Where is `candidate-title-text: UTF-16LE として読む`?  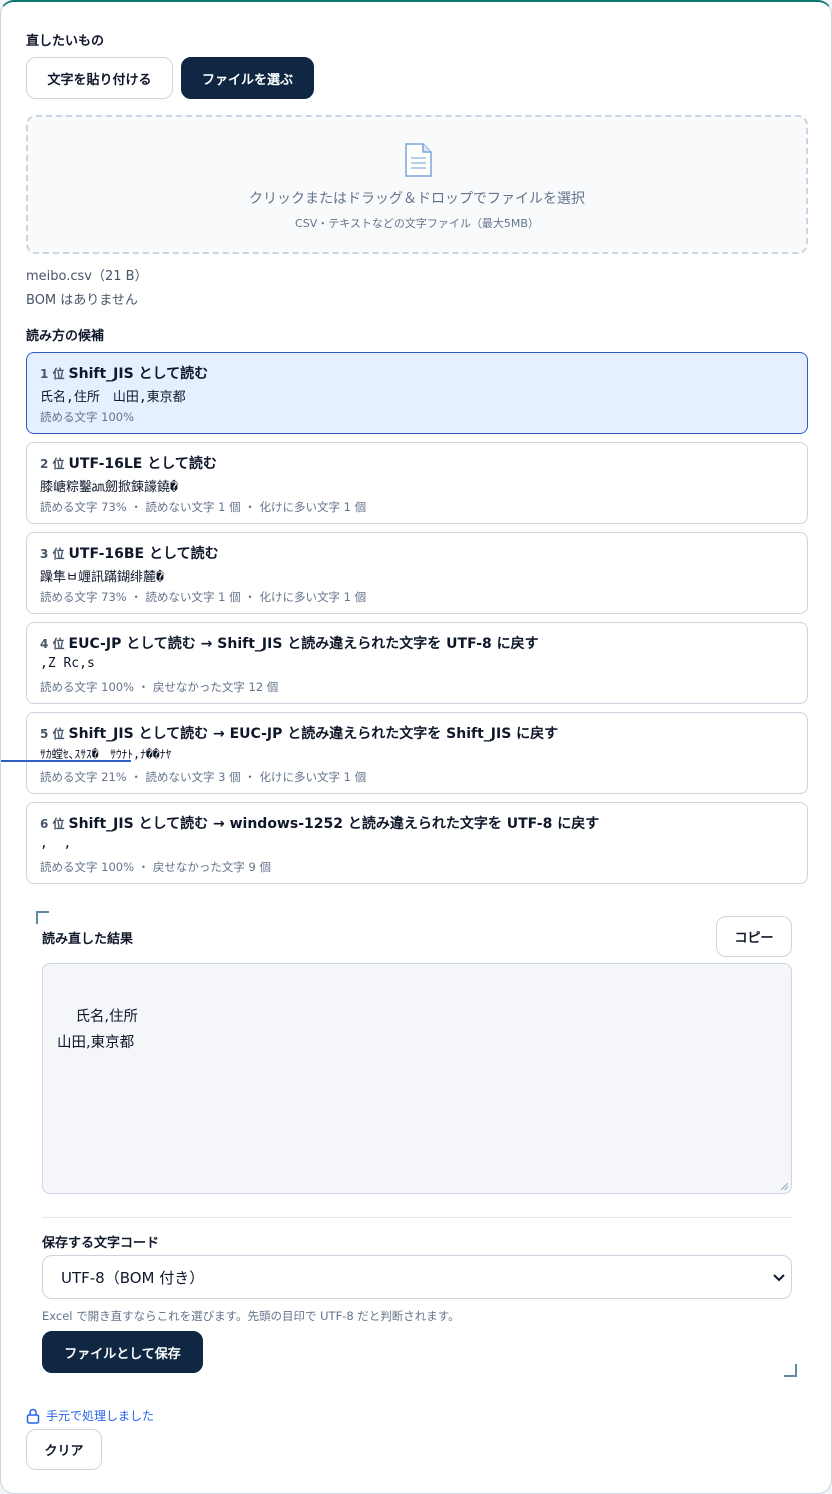
candidate-title-text: UTF-16LE として読む is located at coordinates (142, 464).